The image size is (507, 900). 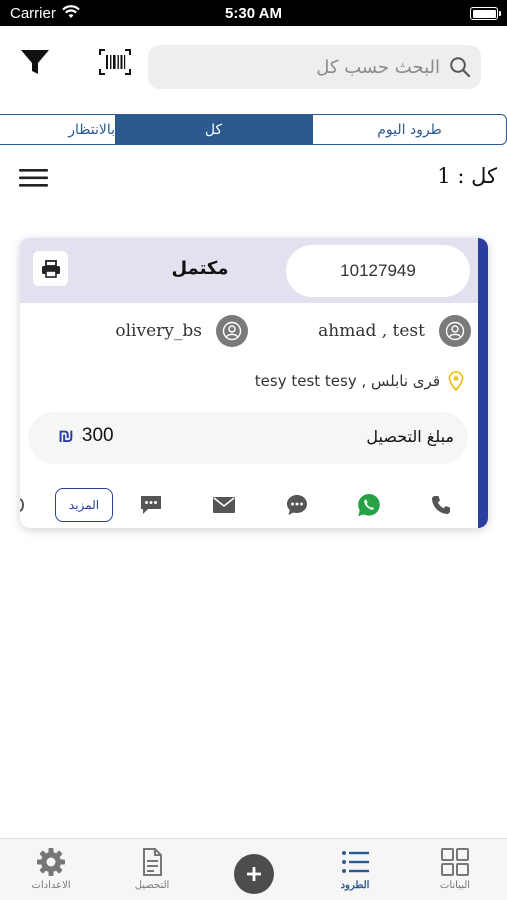 What do you see at coordinates (410, 436) in the screenshot?
I see `amount-label: مبلغ التحصيل` at bounding box center [410, 436].